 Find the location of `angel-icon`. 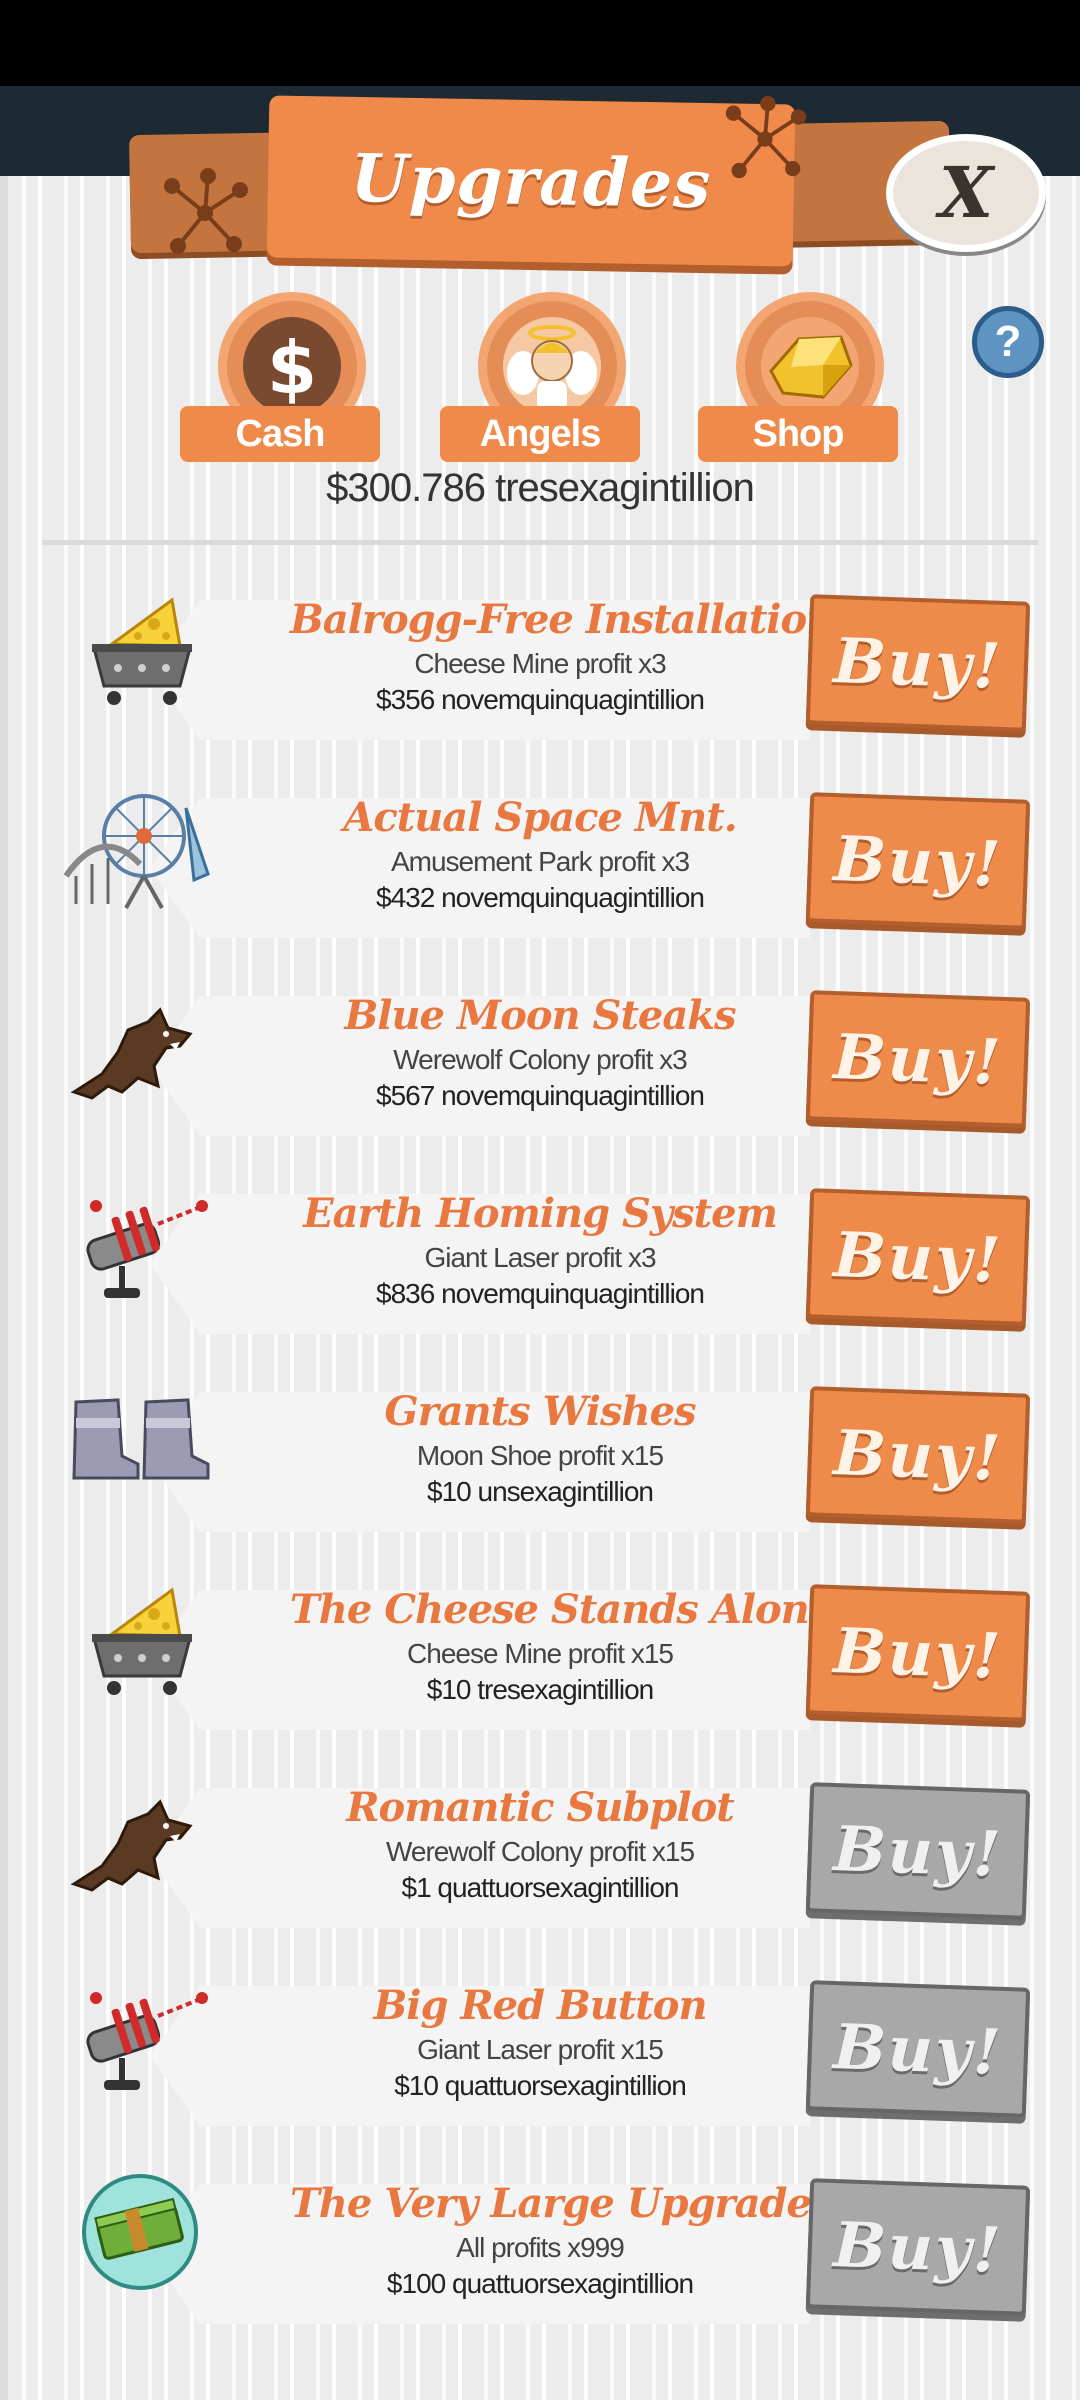

angel-icon is located at coordinates (552, 366).